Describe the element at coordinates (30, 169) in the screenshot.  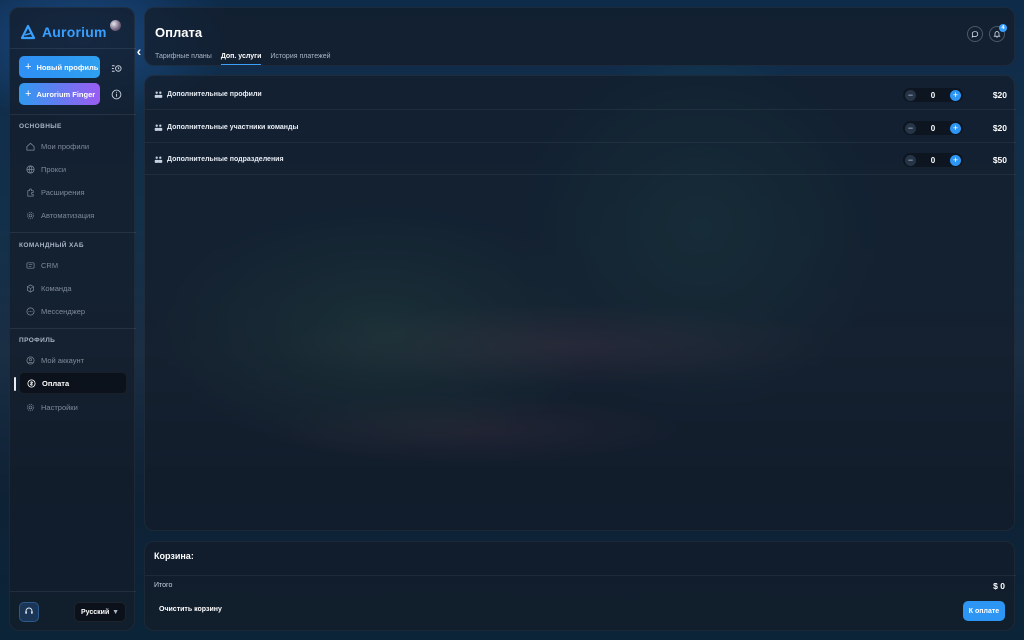
I see `globe-icon` at that location.